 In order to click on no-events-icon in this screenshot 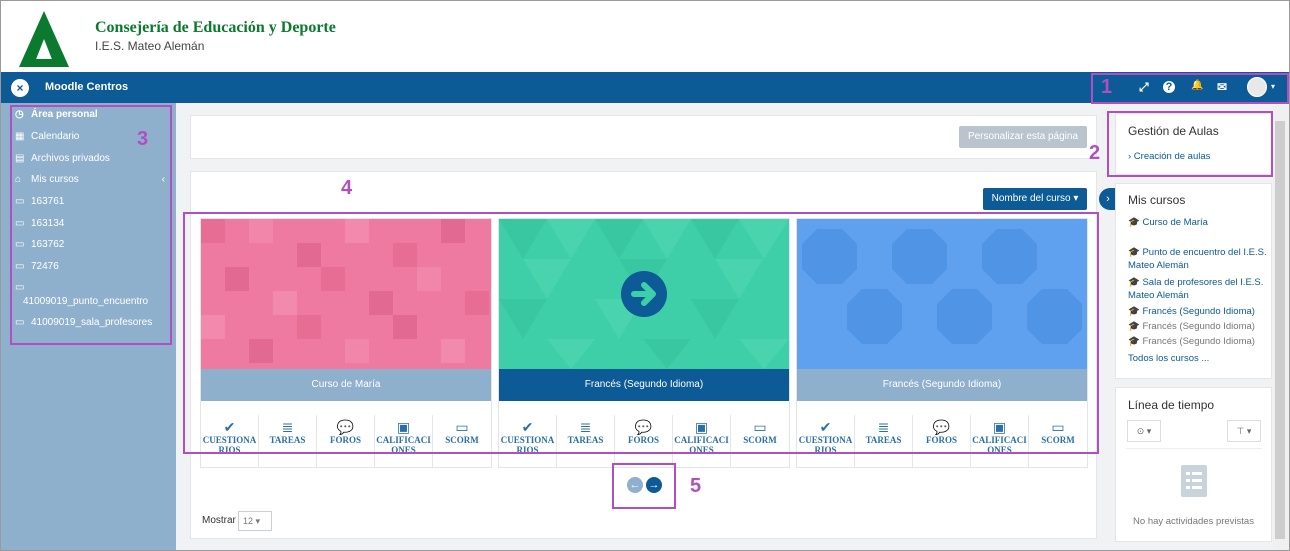, I will do `click(1194, 481)`.